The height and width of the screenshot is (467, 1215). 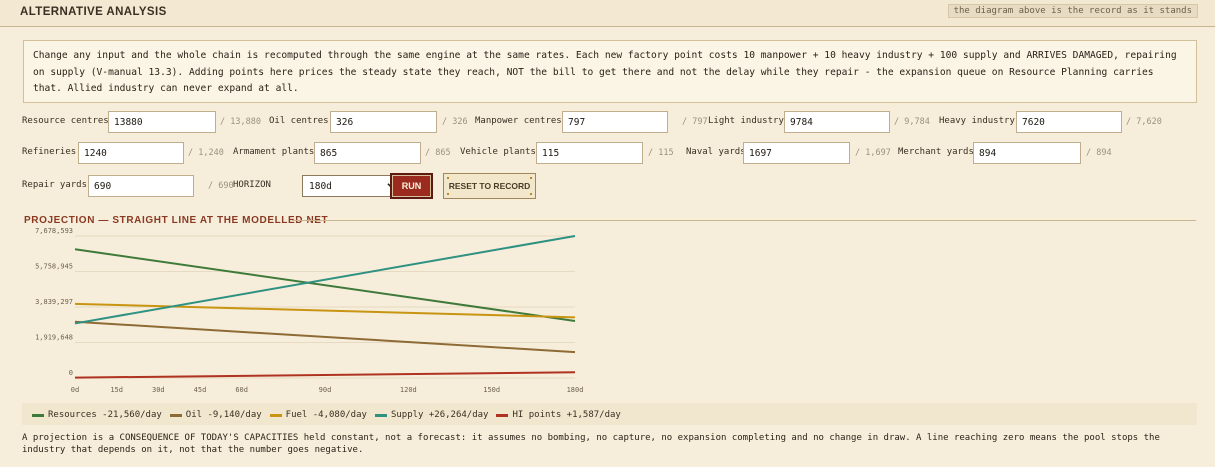 I want to click on reset-to-record-button: RESET TO RECORD, so click(x=489, y=186).